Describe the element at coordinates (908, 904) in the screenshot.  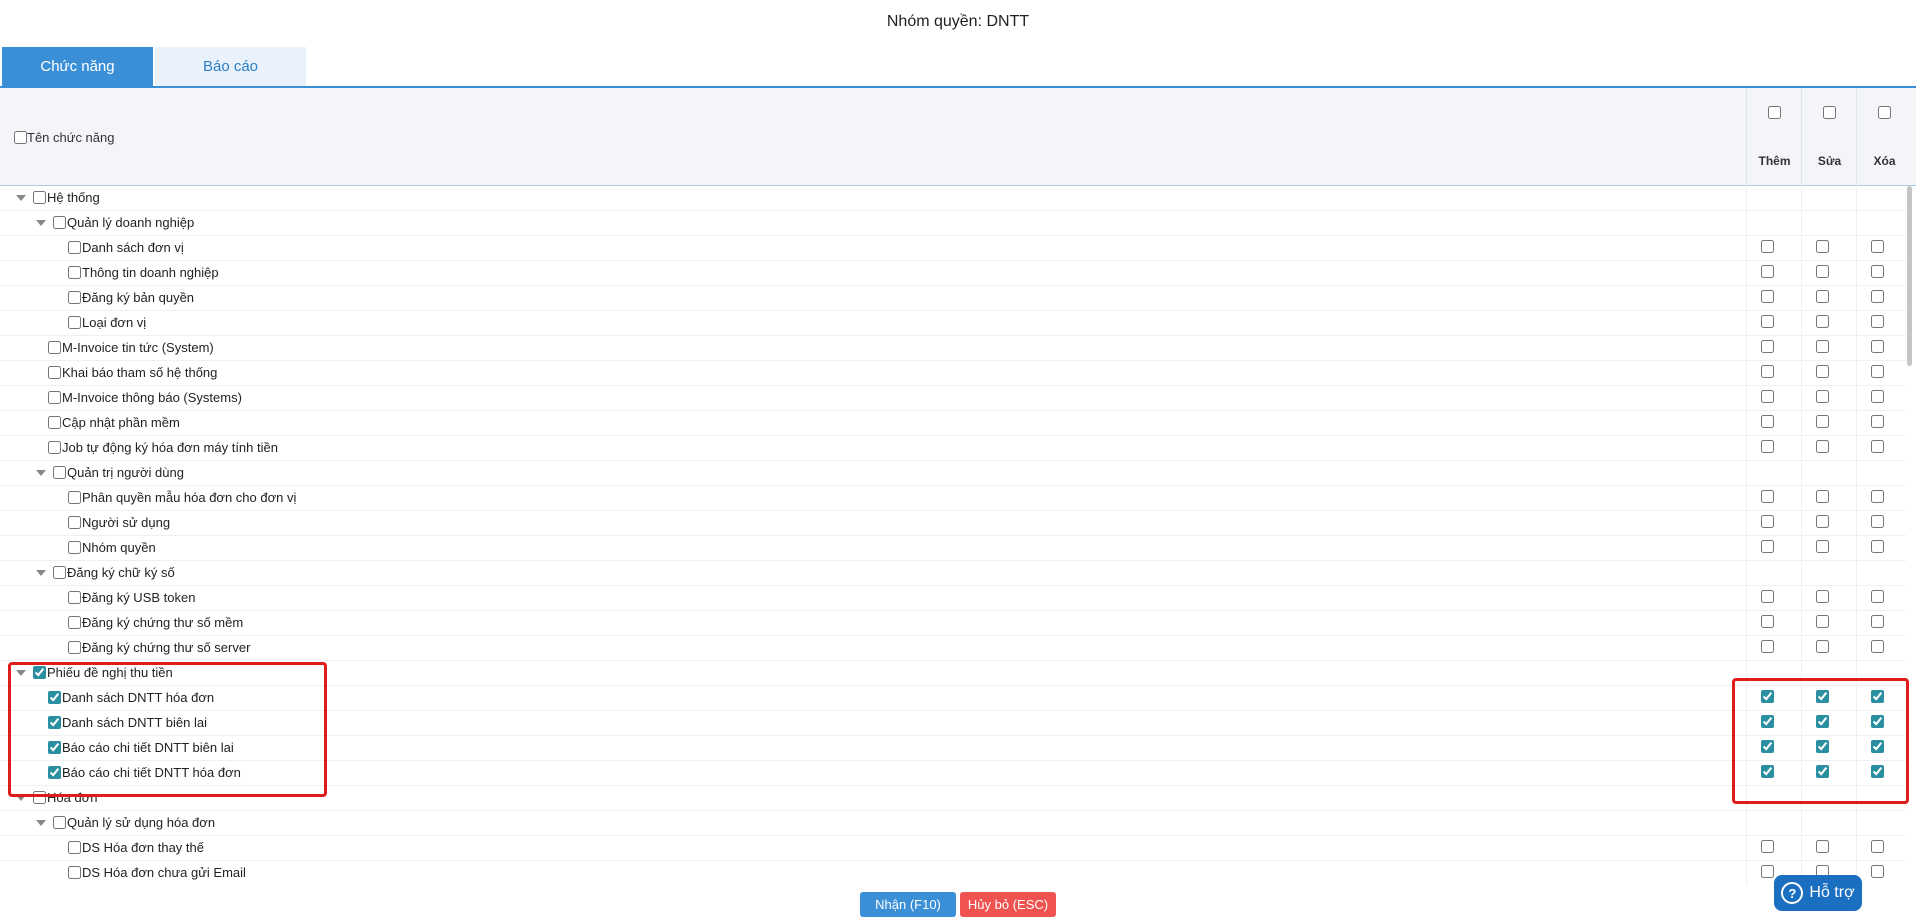
I see `ok-button: Nhận (F10)` at that location.